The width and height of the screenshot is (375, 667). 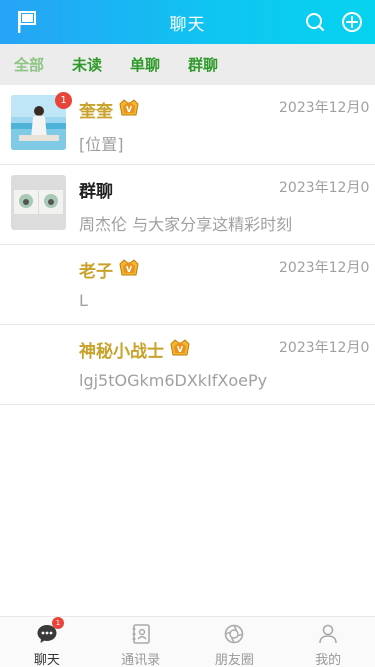 What do you see at coordinates (46, 660) in the screenshot?
I see `tabbar-label: 聊天` at bounding box center [46, 660].